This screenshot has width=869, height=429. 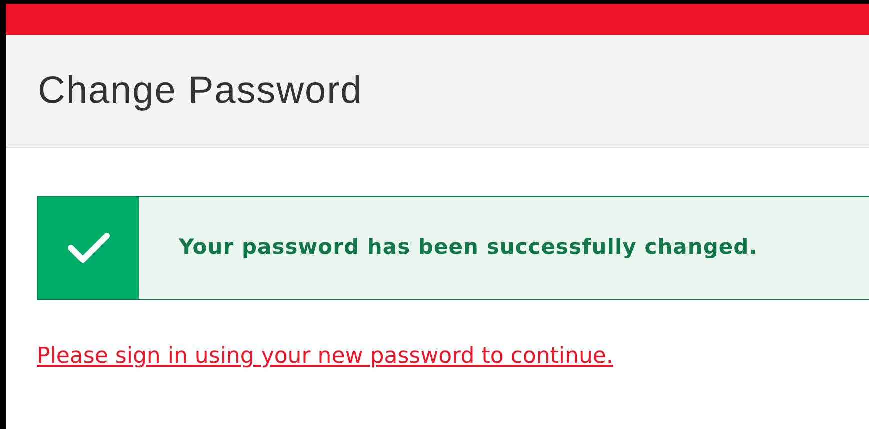 What do you see at coordinates (325, 356) in the screenshot?
I see `sign-in-link: Please sign in using your new password to continue.` at bounding box center [325, 356].